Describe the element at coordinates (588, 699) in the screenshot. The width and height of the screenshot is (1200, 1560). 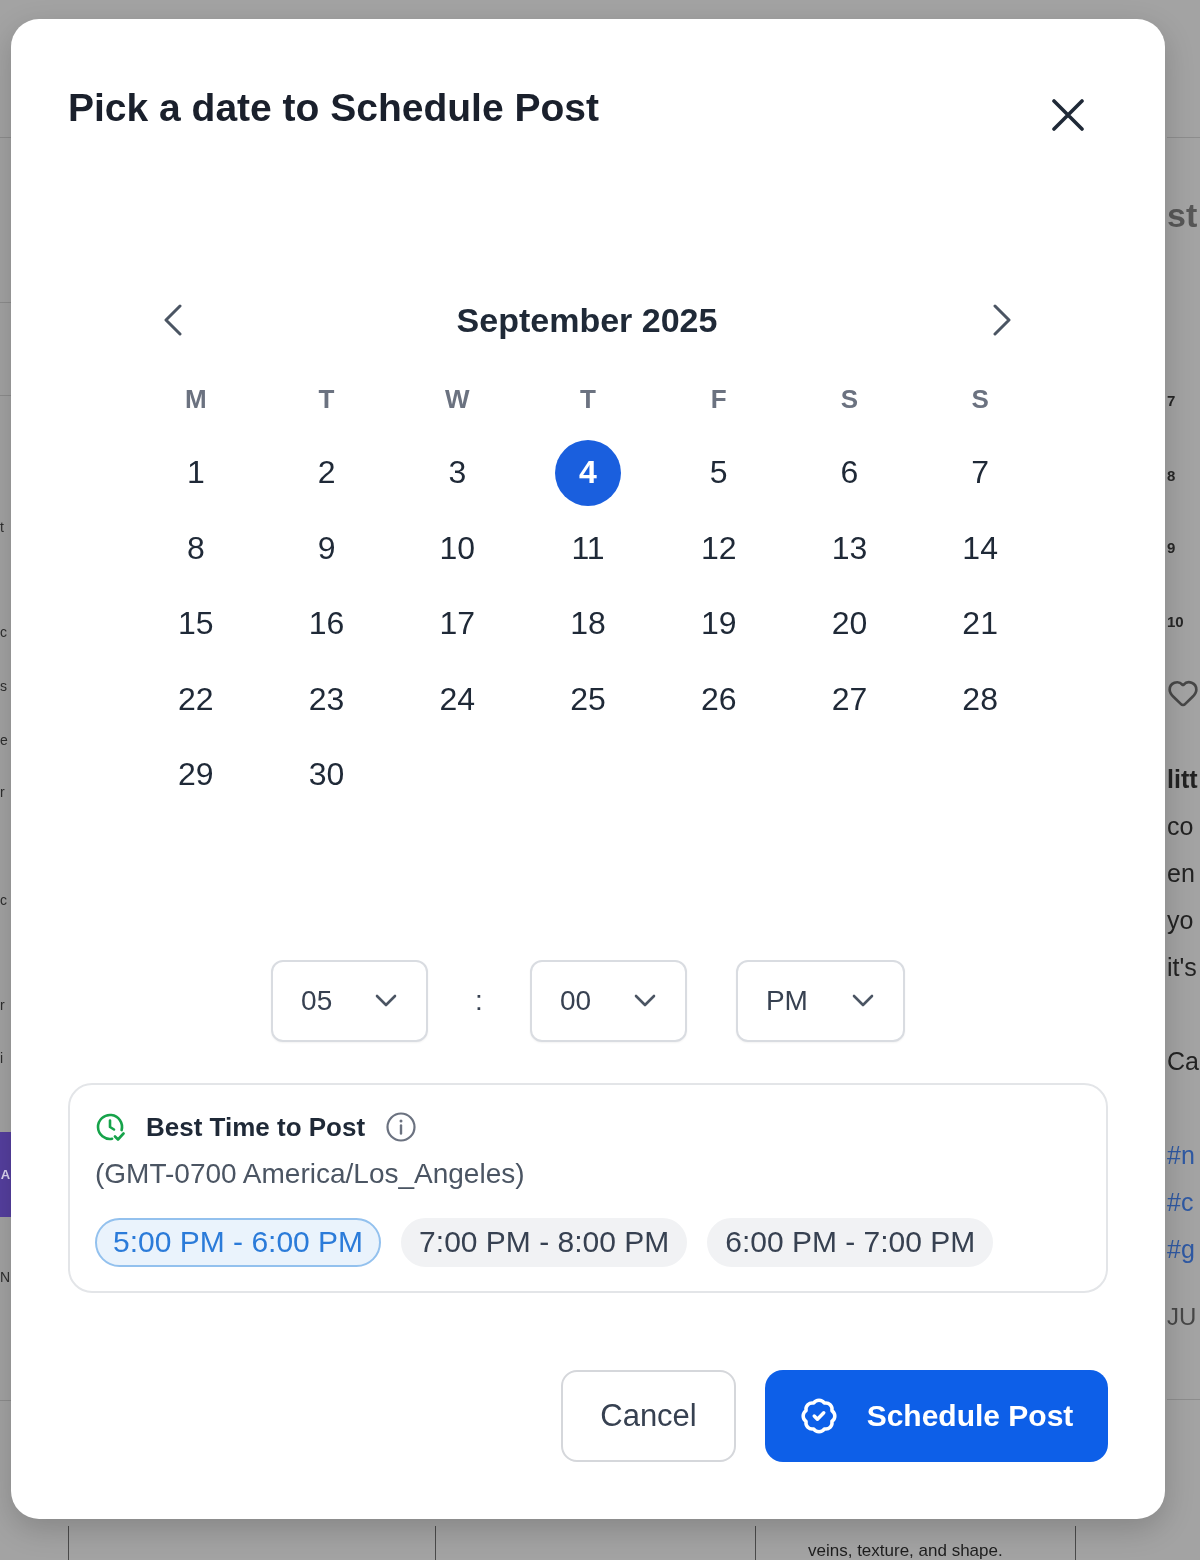
I see `calendar-day: 25` at that location.